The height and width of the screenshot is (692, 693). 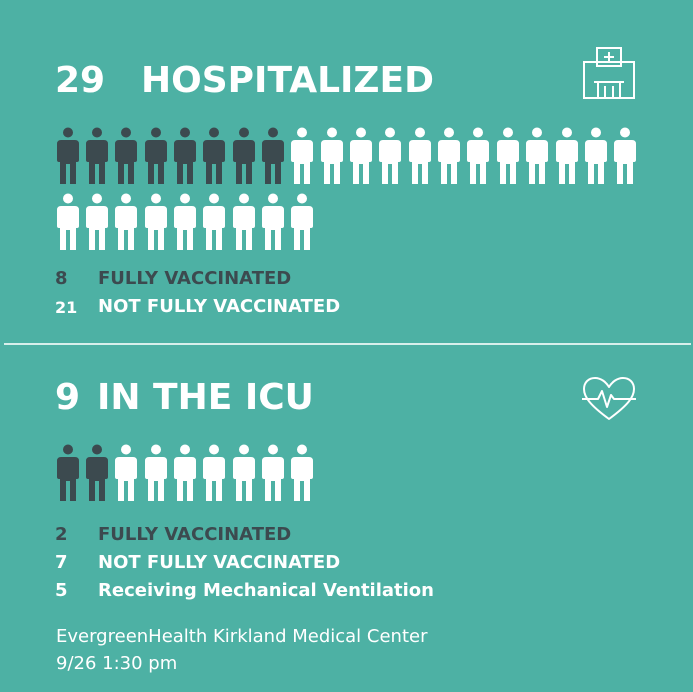 What do you see at coordinates (117, 663) in the screenshot?
I see `timestamp: 9/26 1:30 pm` at bounding box center [117, 663].